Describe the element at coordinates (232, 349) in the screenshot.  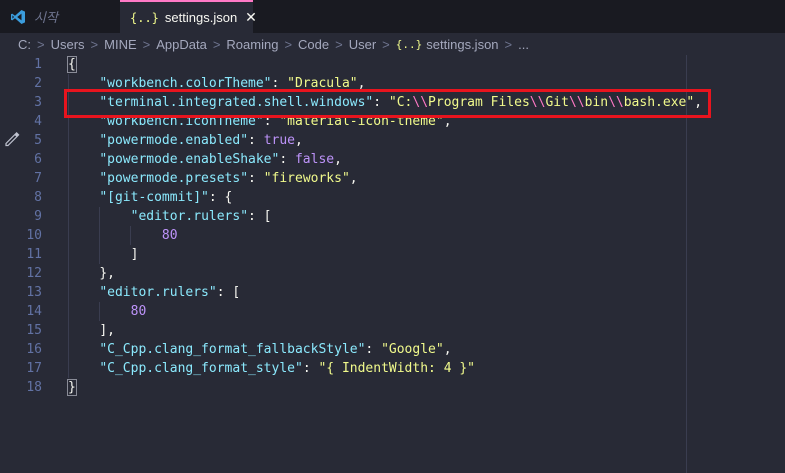
I see `json-key: "C_Cpp.clang_format_fallbackStyle"` at that location.